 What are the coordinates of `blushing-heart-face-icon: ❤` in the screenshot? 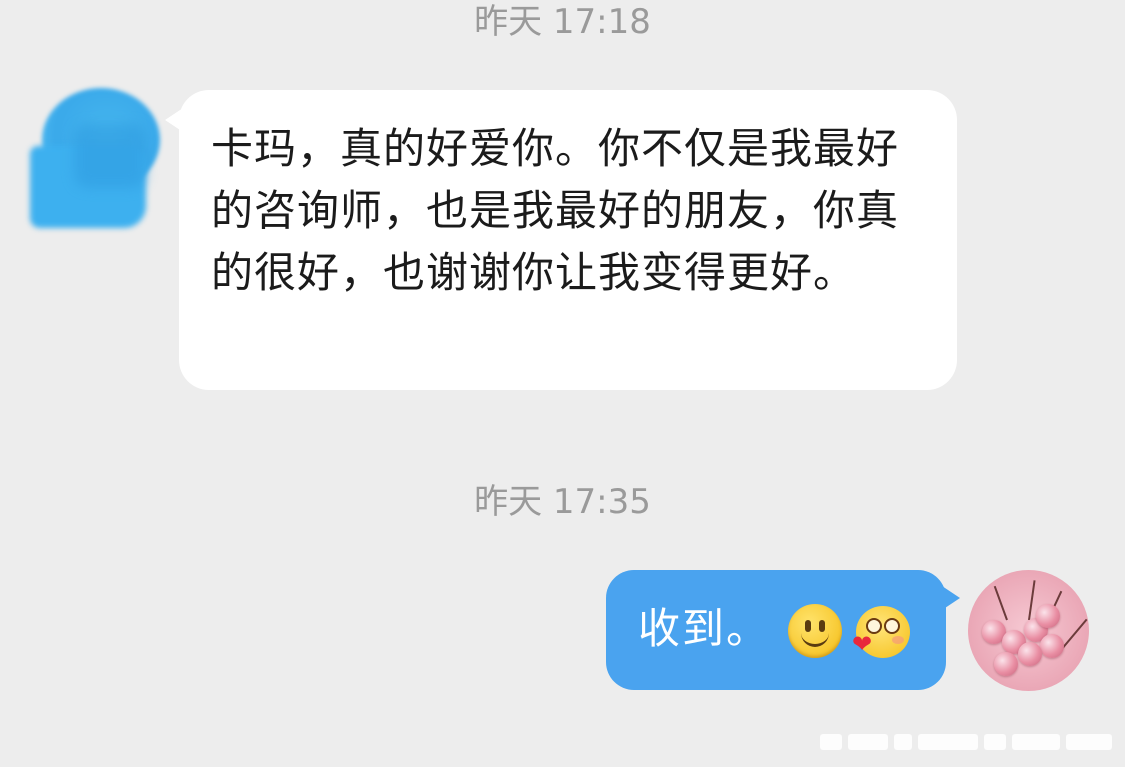 It's located at (881, 632).